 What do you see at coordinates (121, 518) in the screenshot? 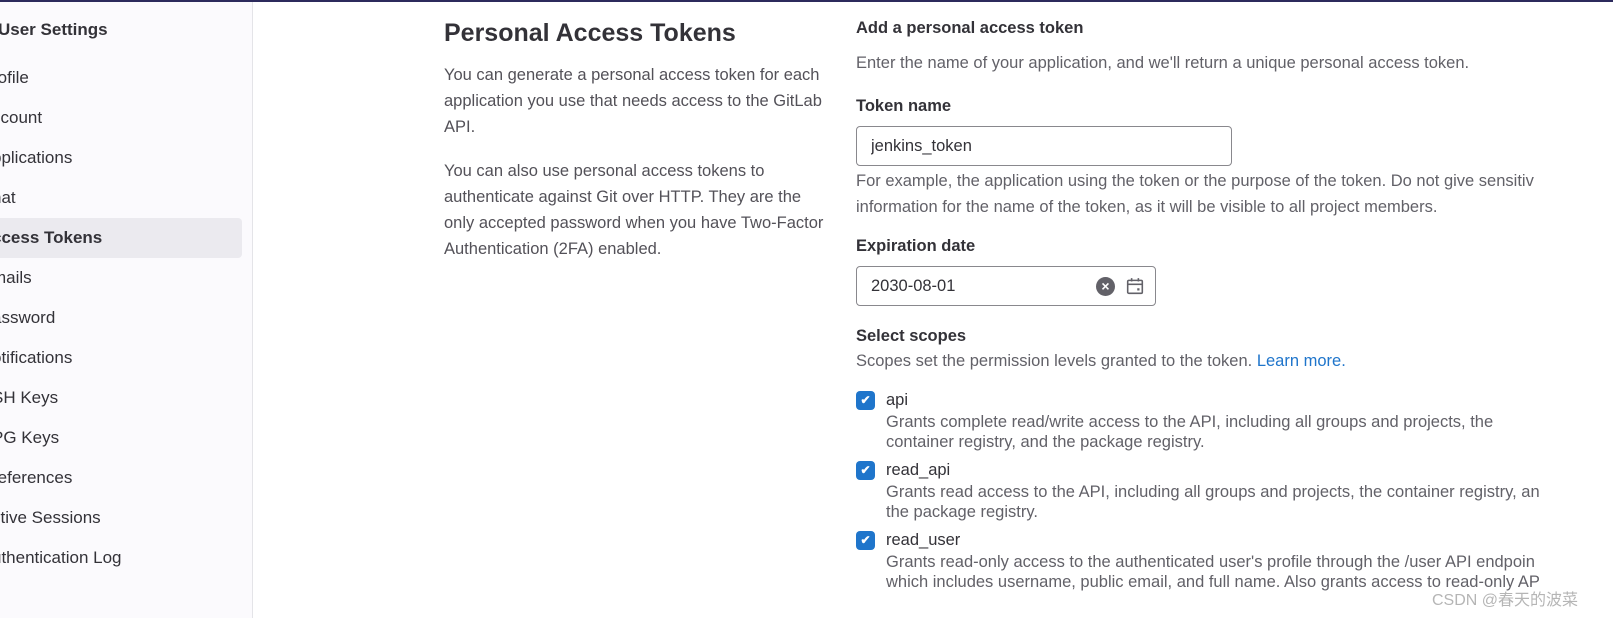
I see `sidebar-item-active-sessions: ctive Sessions` at bounding box center [121, 518].